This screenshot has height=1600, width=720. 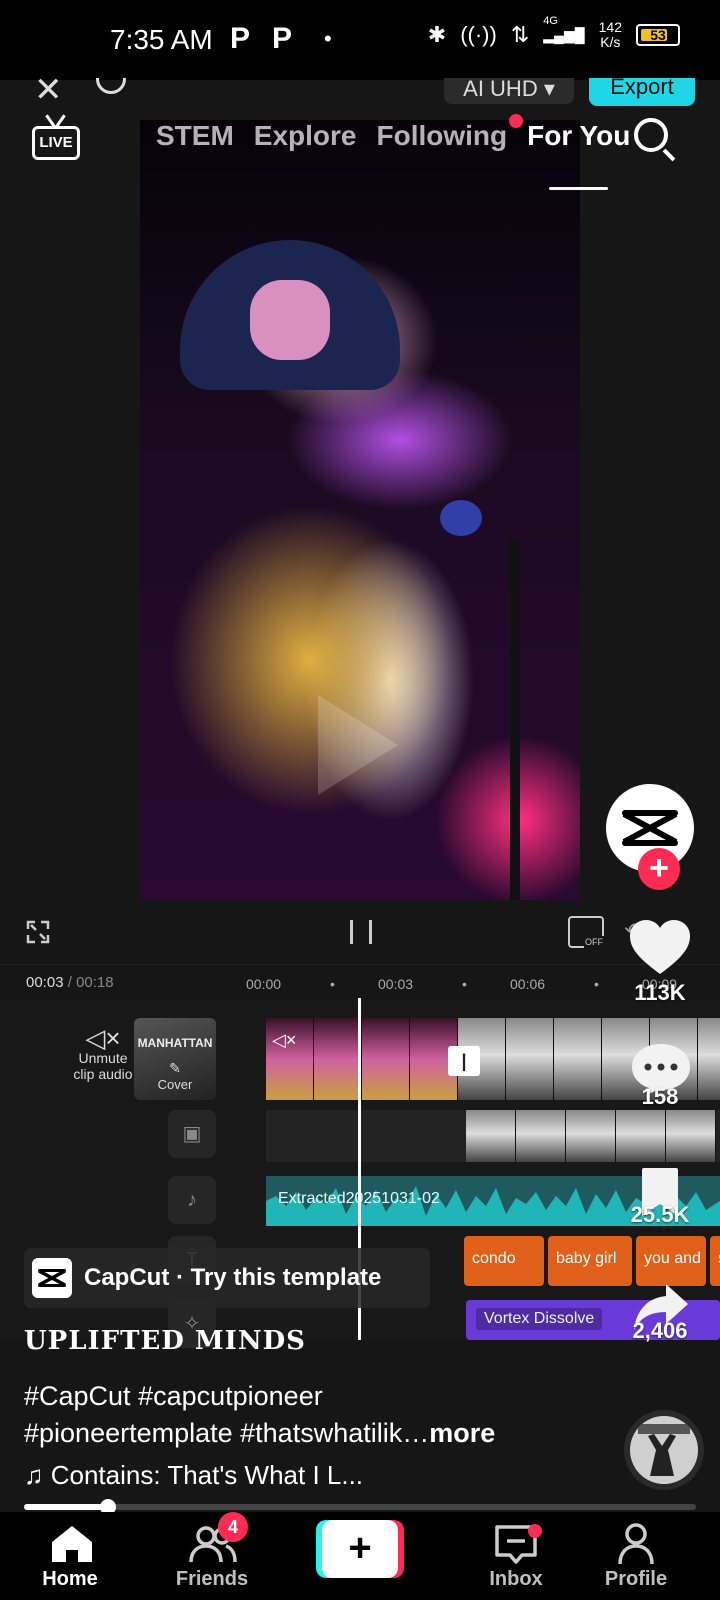 What do you see at coordinates (610, 34) in the screenshot?
I see `network-speed: 142 K/s` at bounding box center [610, 34].